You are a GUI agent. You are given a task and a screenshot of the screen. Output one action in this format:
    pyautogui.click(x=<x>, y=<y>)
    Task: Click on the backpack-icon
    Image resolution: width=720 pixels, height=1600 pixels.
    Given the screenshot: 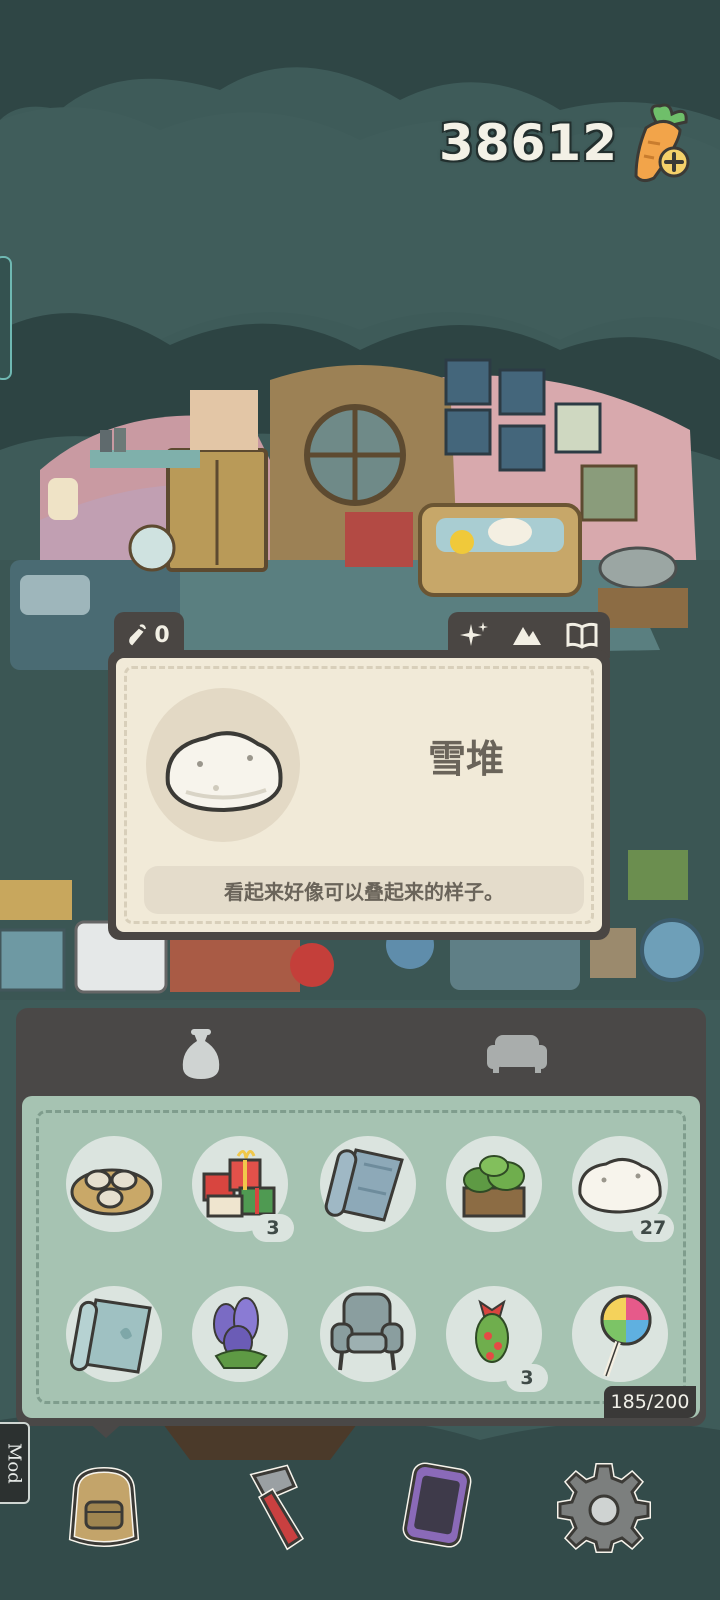 What is the action you would take?
    pyautogui.click(x=104, y=1506)
    